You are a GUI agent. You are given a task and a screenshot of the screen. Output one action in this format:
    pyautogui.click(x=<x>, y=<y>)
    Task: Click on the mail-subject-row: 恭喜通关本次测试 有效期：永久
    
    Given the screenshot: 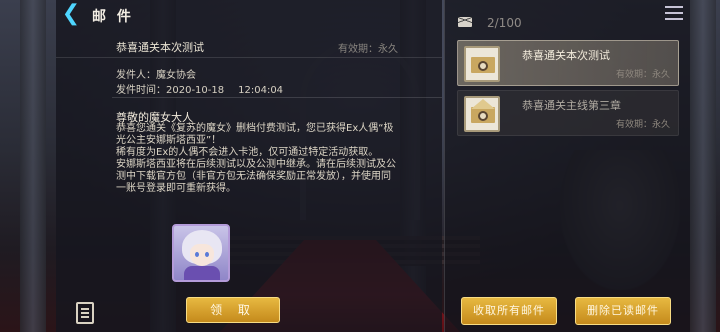 What is the action you would take?
    pyautogui.click(x=249, y=46)
    